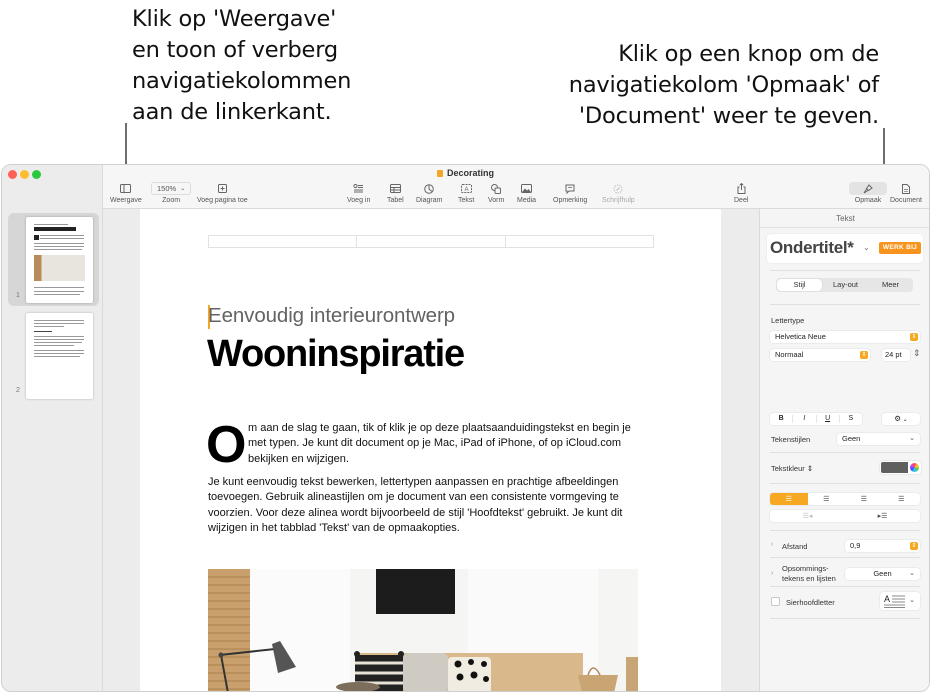 This screenshot has width=931, height=694. Describe the element at coordinates (882, 516) in the screenshot. I see `increase-indent-button: ▸☰` at that location.